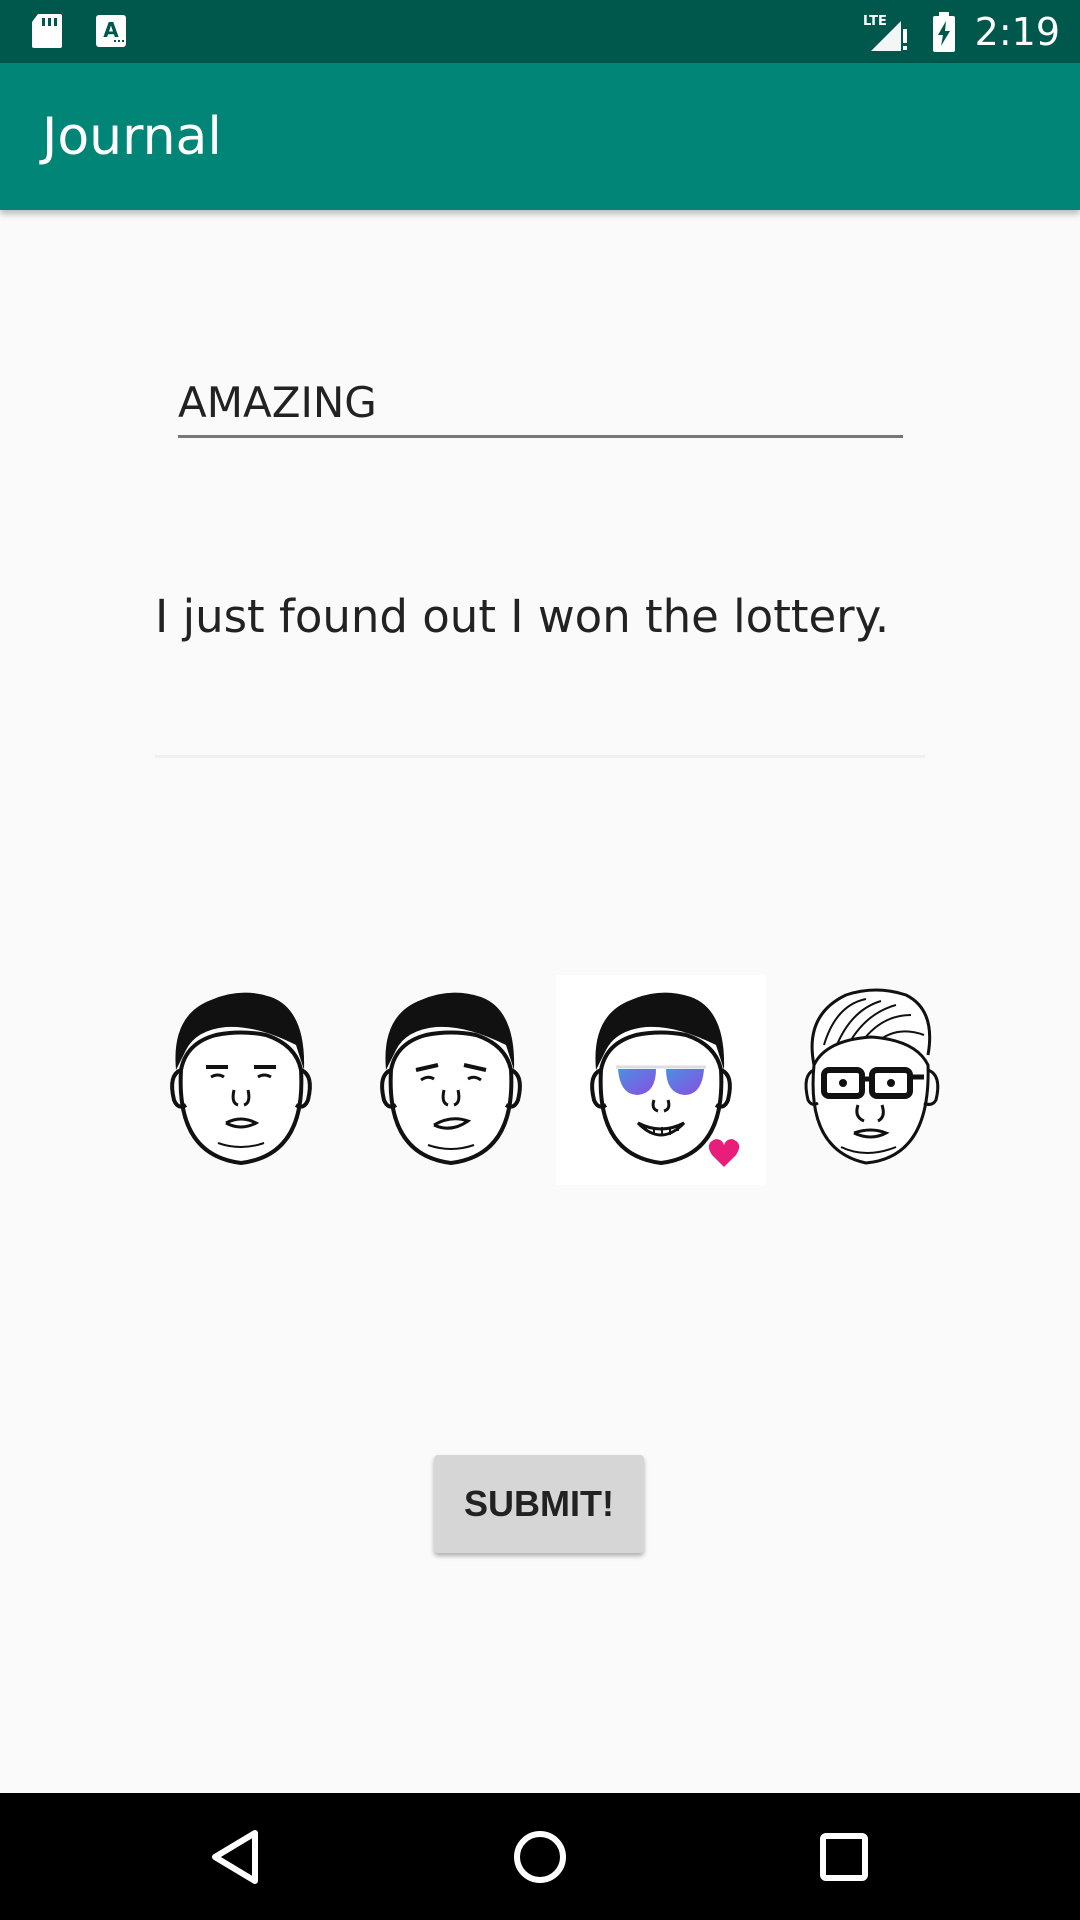 Image resolution: width=1080 pixels, height=1920 pixels. What do you see at coordinates (885, 32) in the screenshot?
I see `lte-signal-icon: LTE` at bounding box center [885, 32].